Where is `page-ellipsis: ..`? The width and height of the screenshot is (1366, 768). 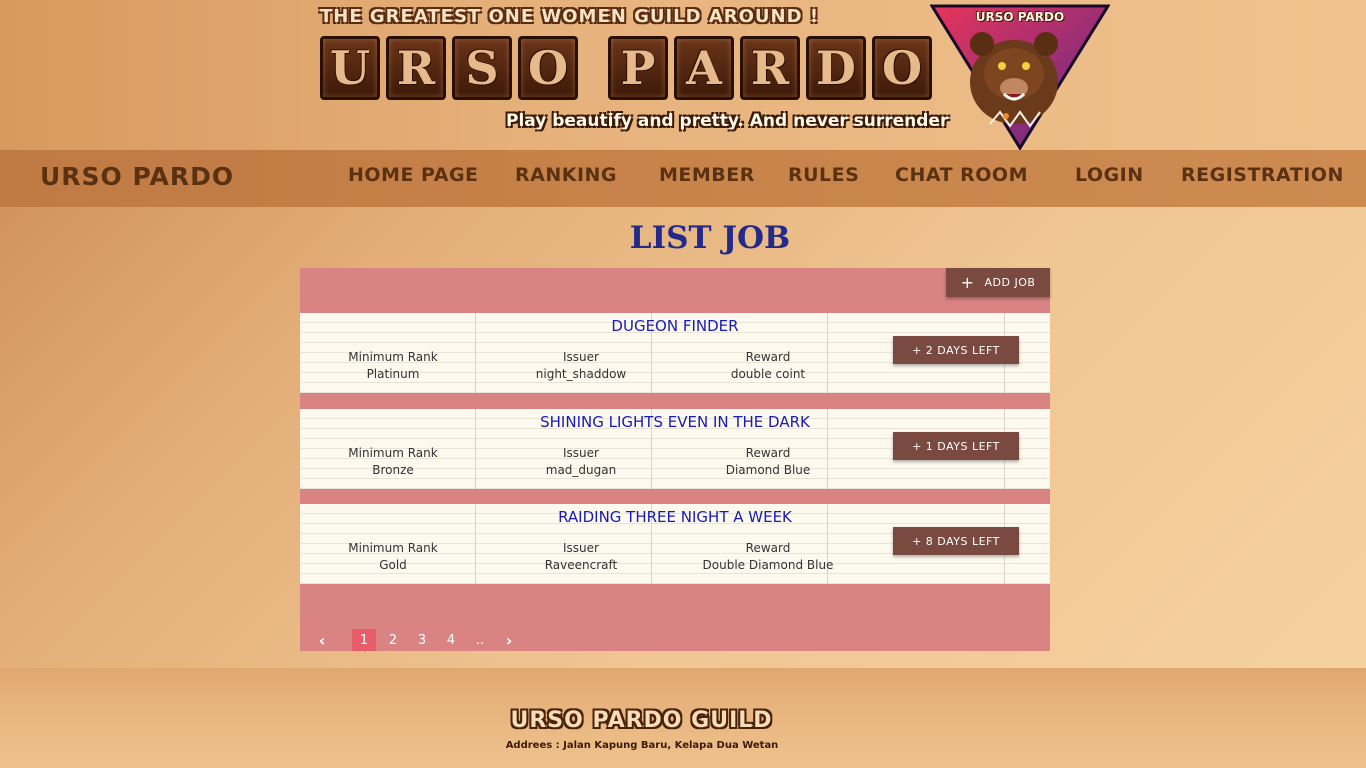
page-ellipsis: .. is located at coordinates (480, 640).